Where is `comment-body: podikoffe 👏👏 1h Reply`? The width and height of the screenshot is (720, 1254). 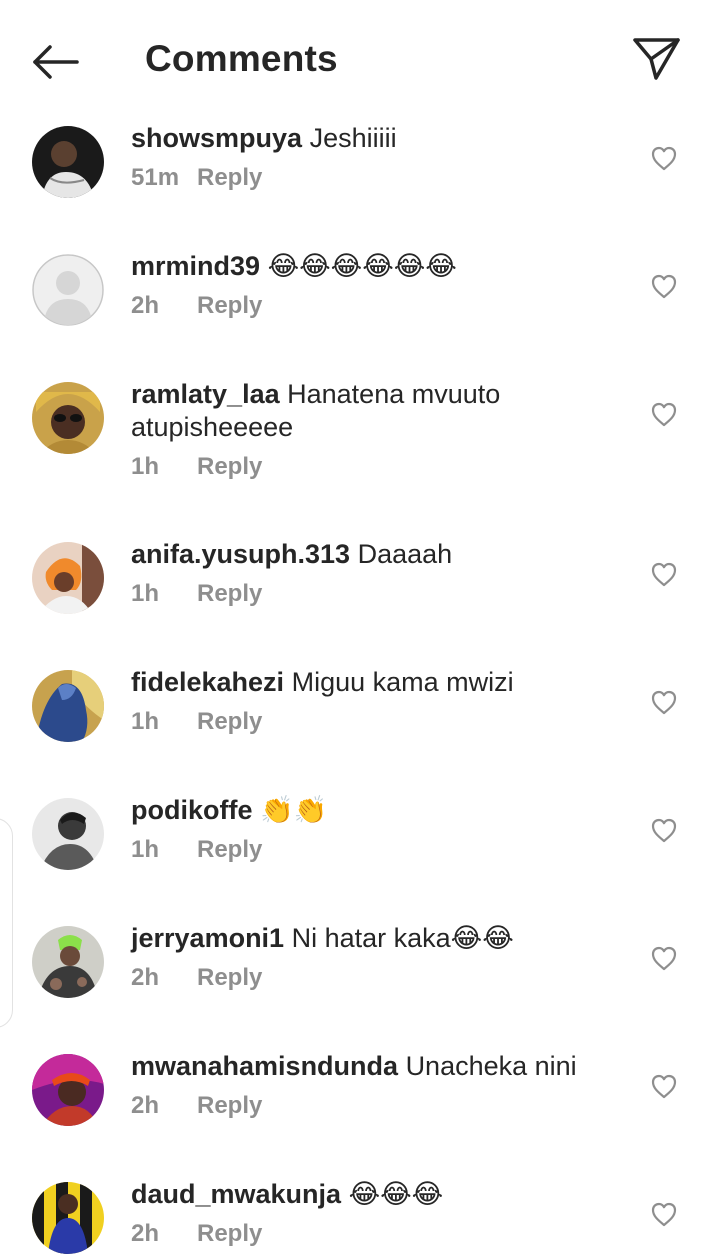
comment-body: podikoffe 👏👏 1h Reply is located at coordinates (371, 829).